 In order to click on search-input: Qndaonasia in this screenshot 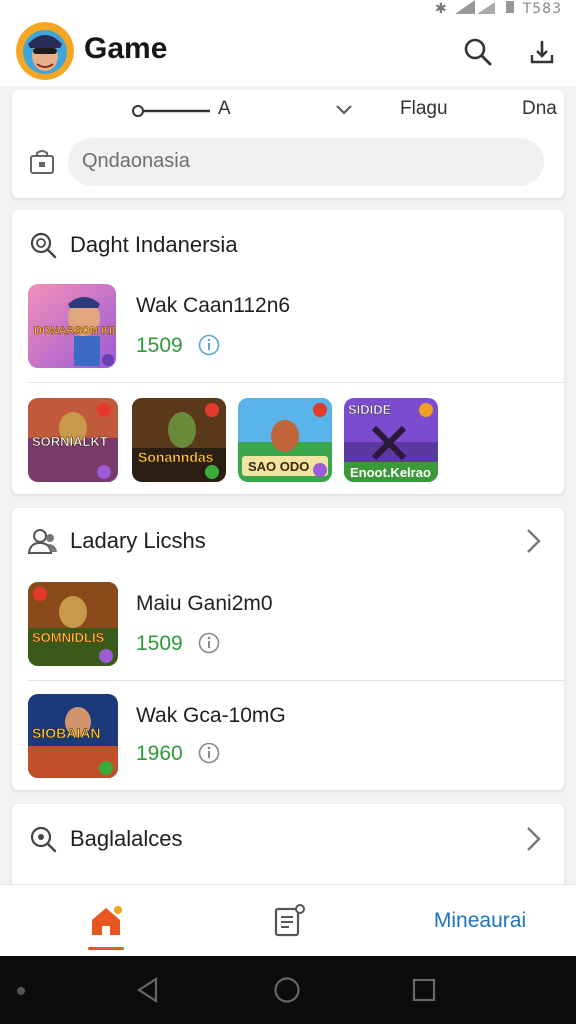, I will do `click(306, 162)`.